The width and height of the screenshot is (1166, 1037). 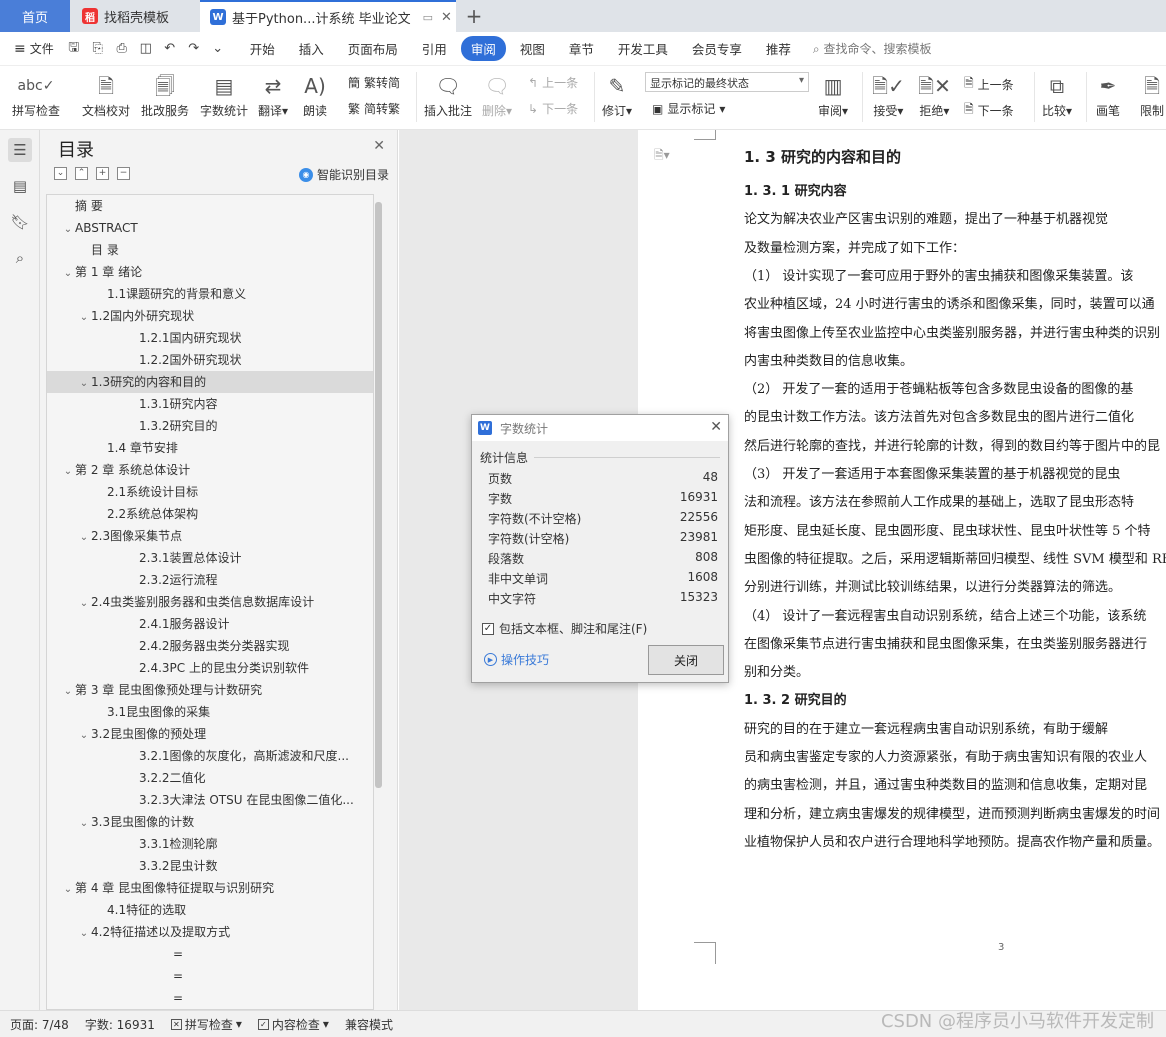 I want to click on tab-close-icon: ✕, so click(x=446, y=17).